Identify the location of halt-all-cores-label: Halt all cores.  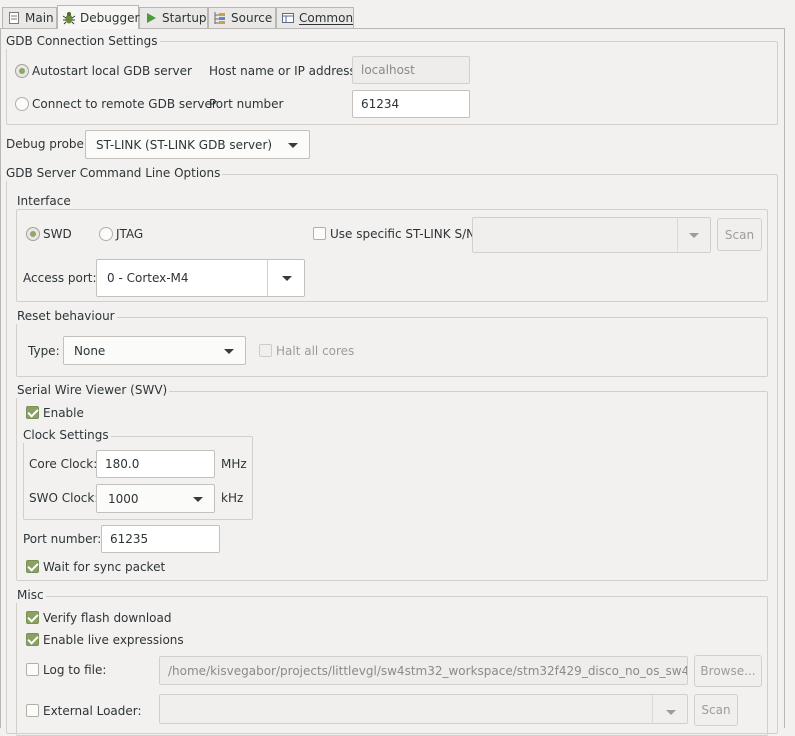
(315, 351).